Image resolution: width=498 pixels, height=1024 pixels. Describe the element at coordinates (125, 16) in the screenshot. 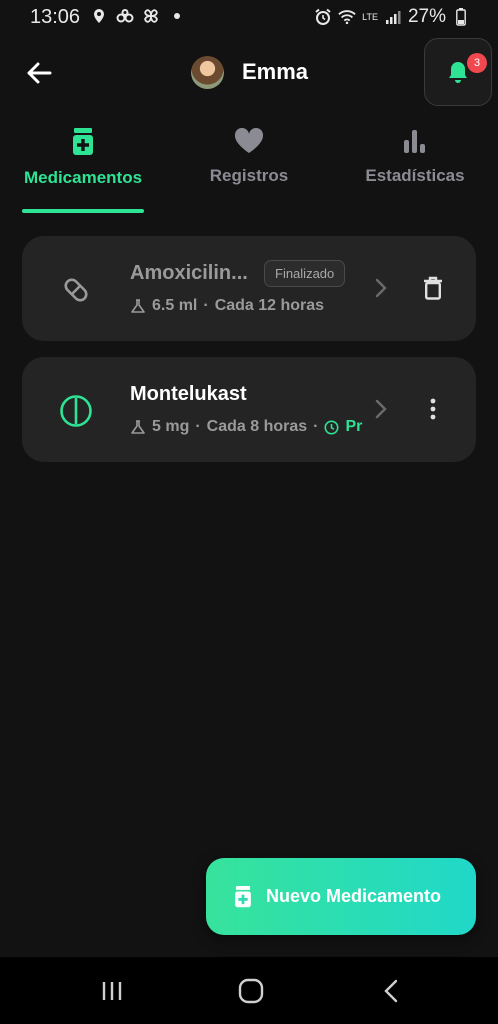

I see `link-icon` at that location.